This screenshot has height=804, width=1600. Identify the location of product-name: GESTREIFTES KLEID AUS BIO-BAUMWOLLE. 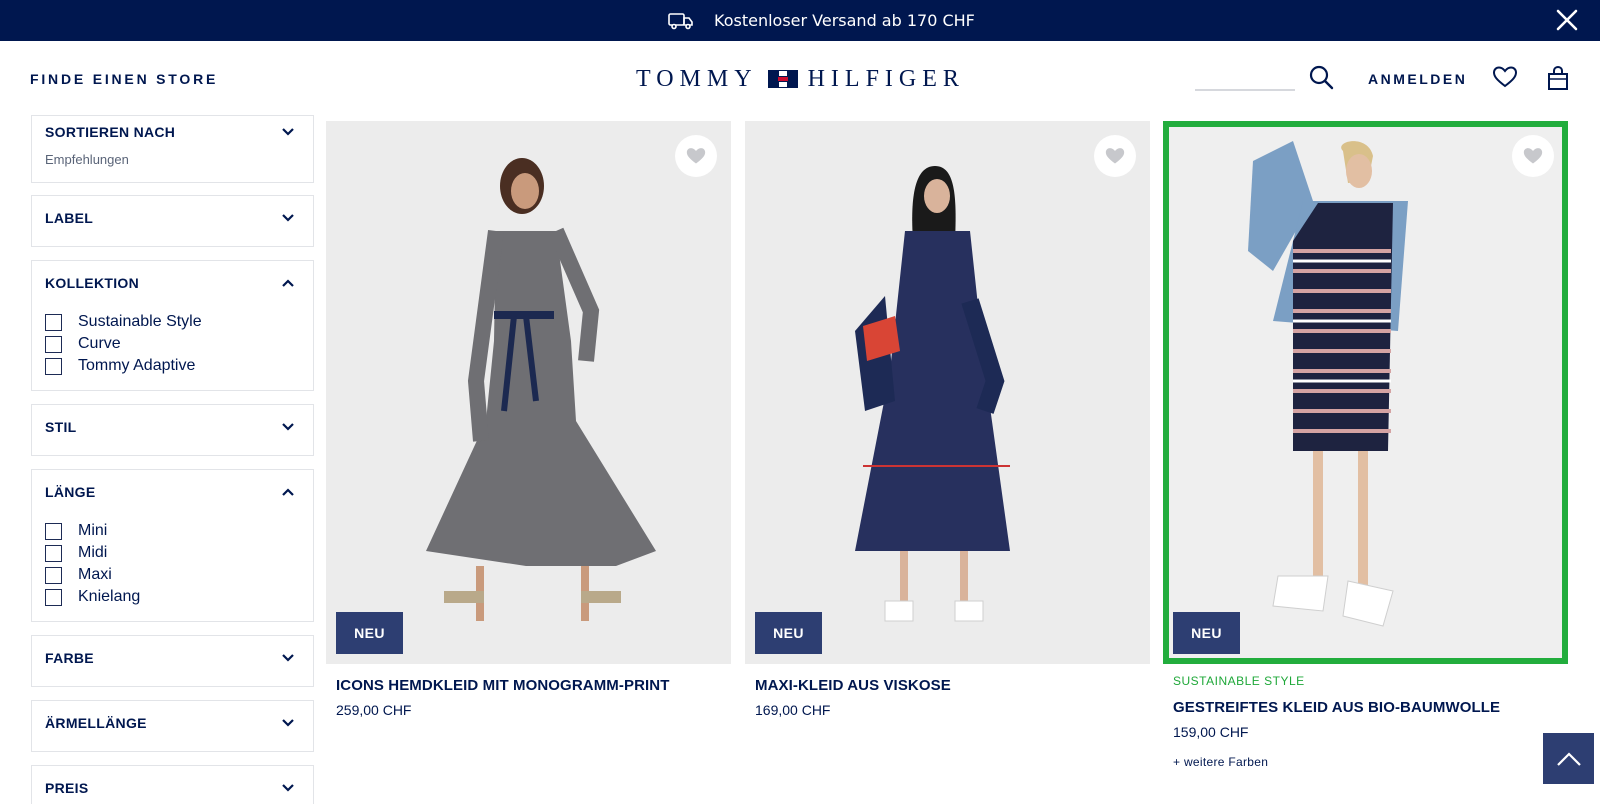
(1336, 707).